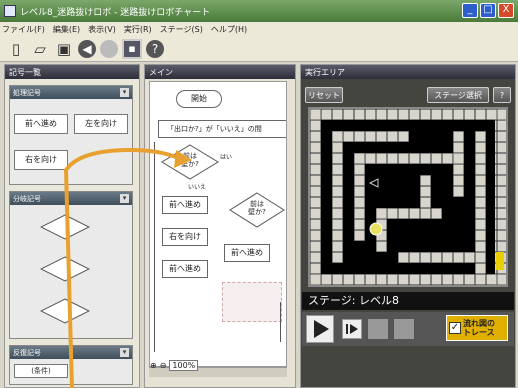 The width and height of the screenshot is (518, 388). Describe the element at coordinates (408, 301) in the screenshot. I see `stage-label: ステージ: レベル8` at that location.